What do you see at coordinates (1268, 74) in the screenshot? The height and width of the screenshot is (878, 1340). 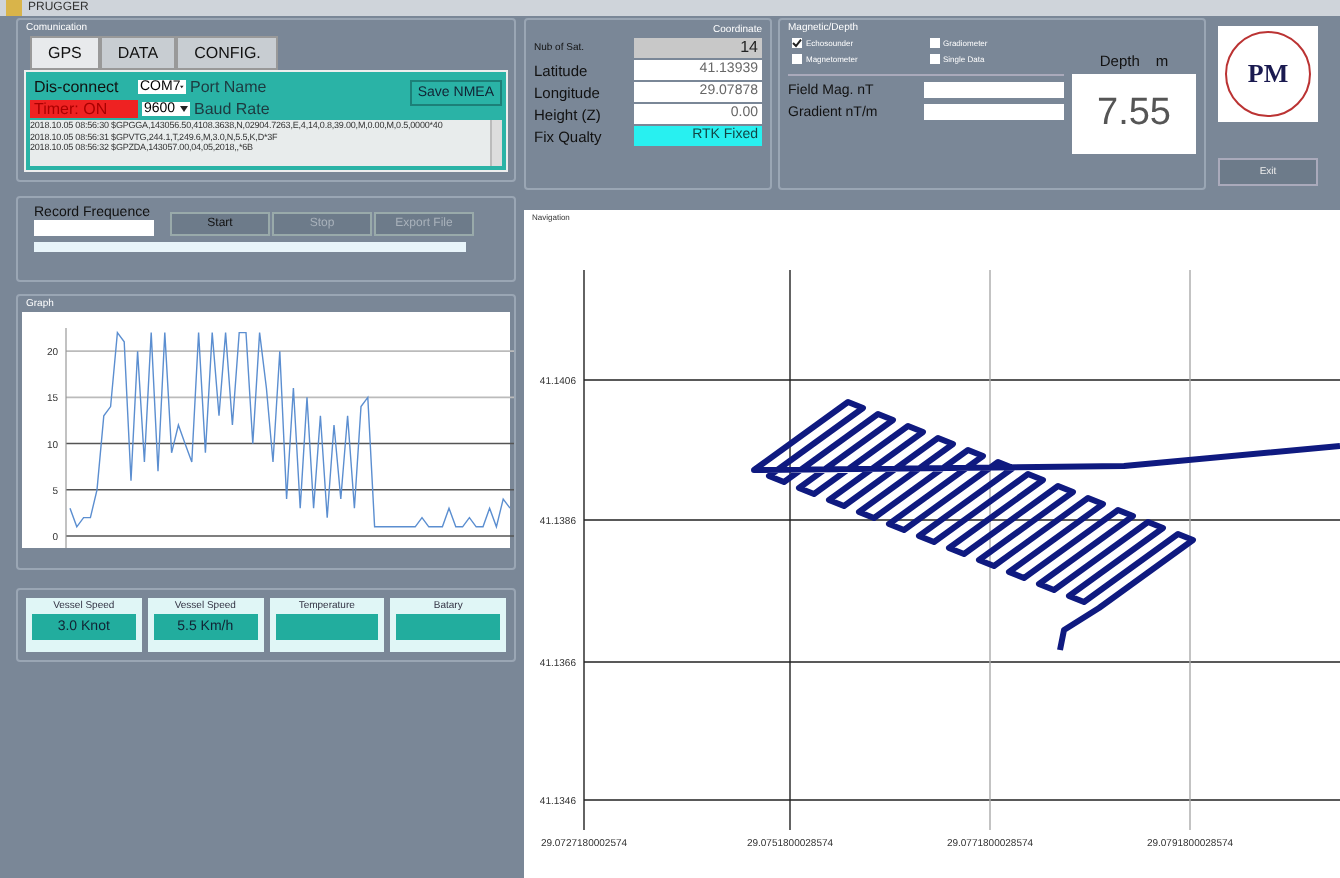 I see `logo: PM` at bounding box center [1268, 74].